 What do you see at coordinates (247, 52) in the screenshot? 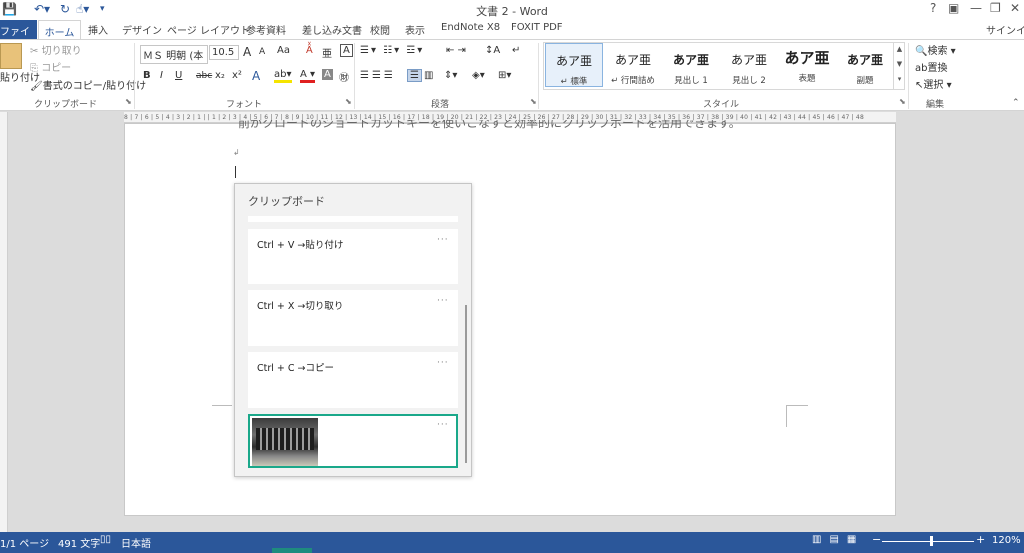
I see `grow-font-button: A` at bounding box center [247, 52].